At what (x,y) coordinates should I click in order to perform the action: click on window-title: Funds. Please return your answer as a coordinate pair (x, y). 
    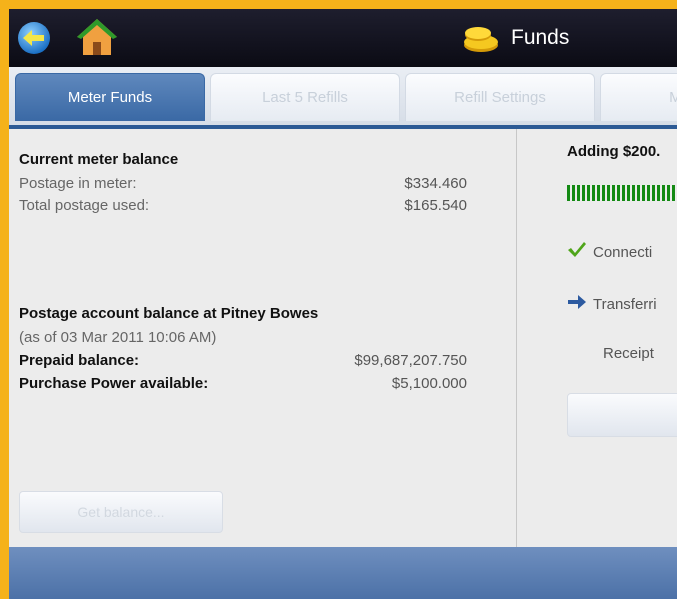
    Looking at the image, I should click on (515, 38).